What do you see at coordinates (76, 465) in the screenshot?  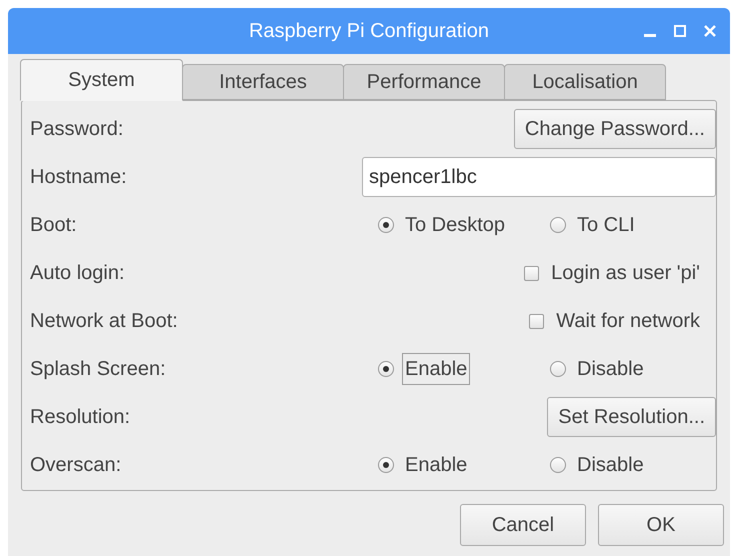 I see `setting-label: Overscan:` at bounding box center [76, 465].